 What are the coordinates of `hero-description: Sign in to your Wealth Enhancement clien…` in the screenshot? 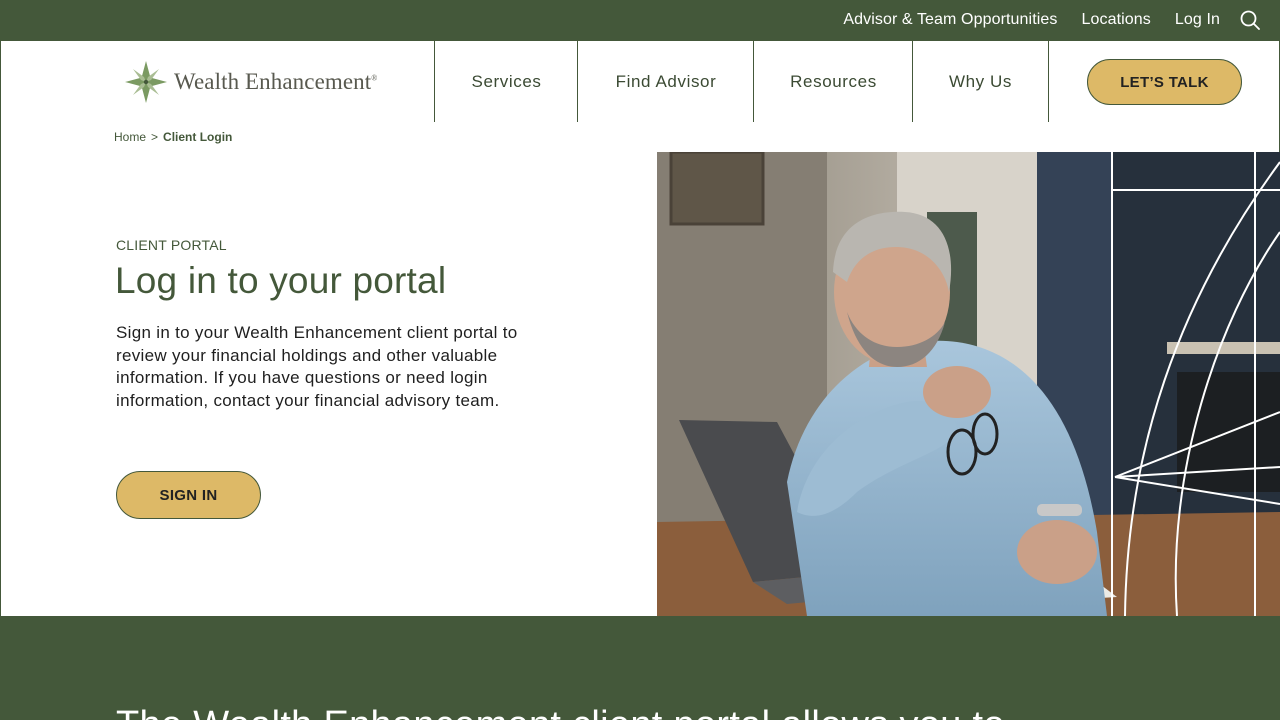 It's located at (317, 366).